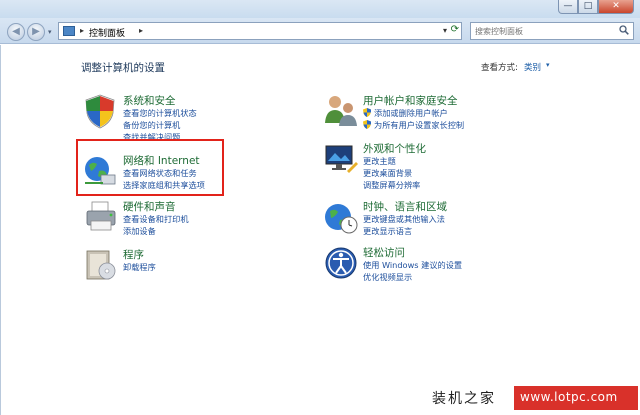  I want to click on category-title: 程序, so click(133, 254).